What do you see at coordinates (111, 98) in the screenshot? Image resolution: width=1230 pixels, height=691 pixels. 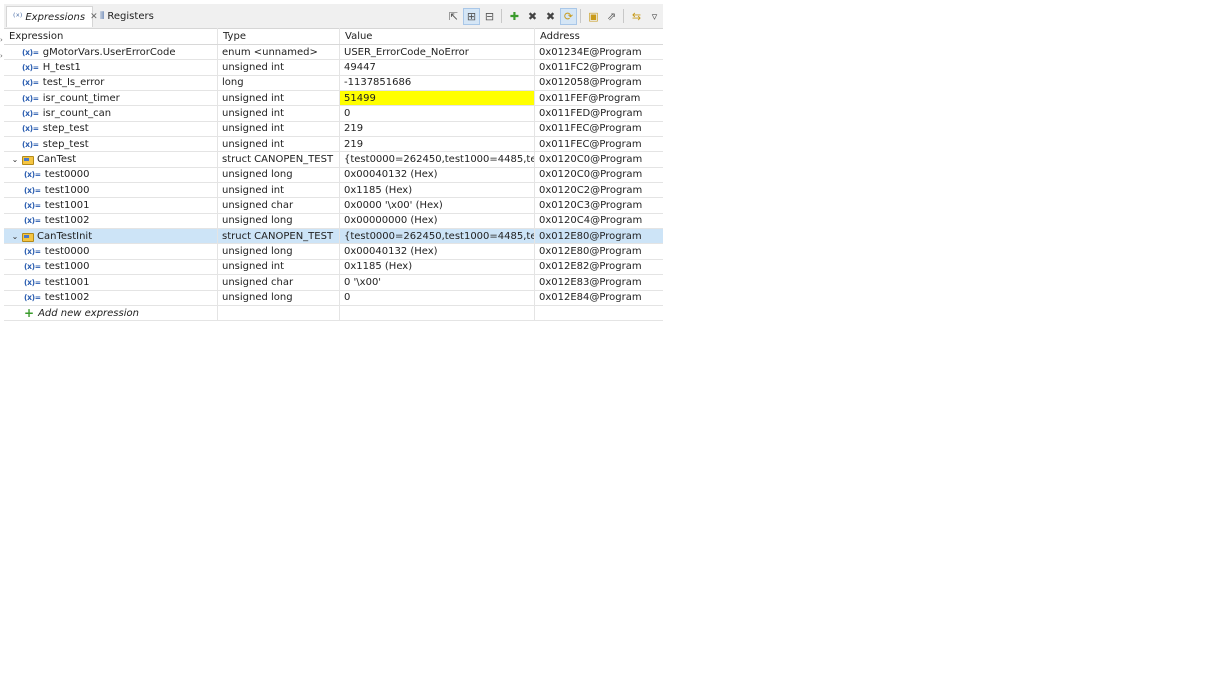 I see `expression-cell: (x)= isr_count_timer` at bounding box center [111, 98].